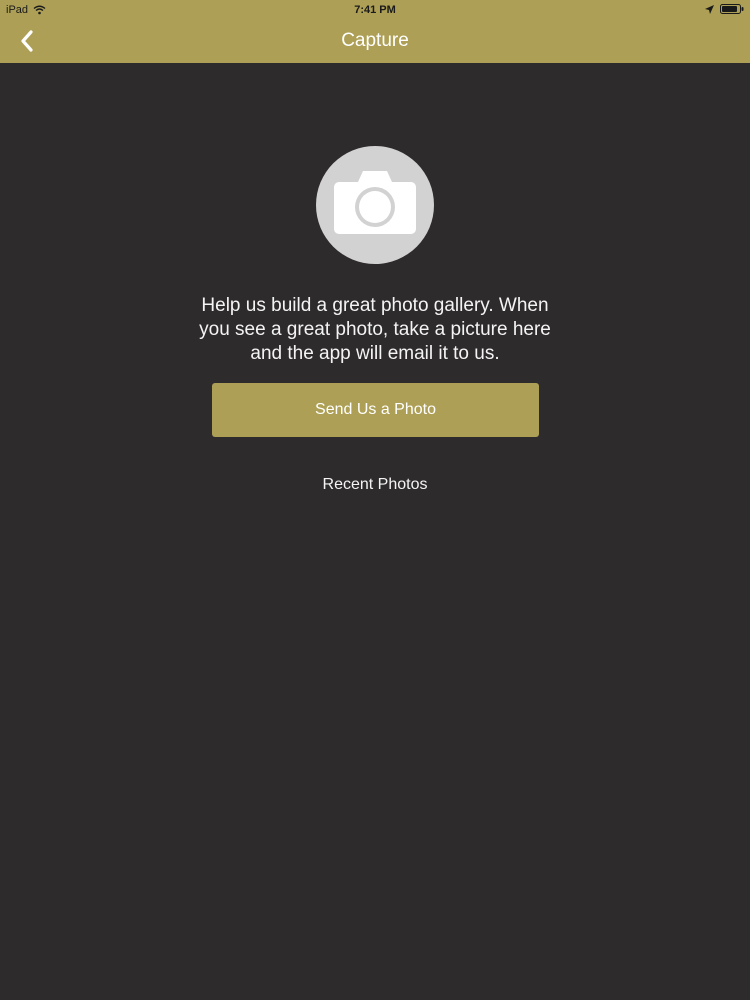 Image resolution: width=750 pixels, height=1000 pixels. I want to click on navigation-bar: Capture, so click(375, 41).